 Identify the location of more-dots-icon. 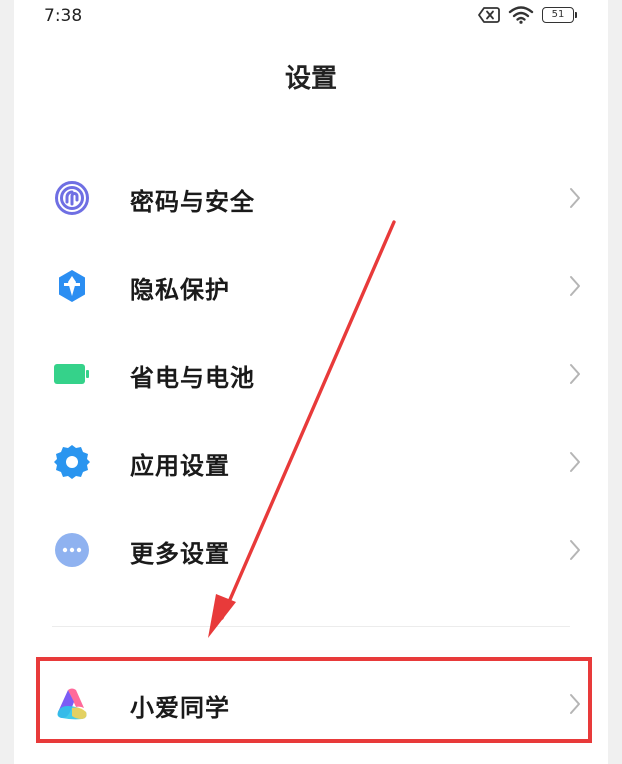
(72, 550).